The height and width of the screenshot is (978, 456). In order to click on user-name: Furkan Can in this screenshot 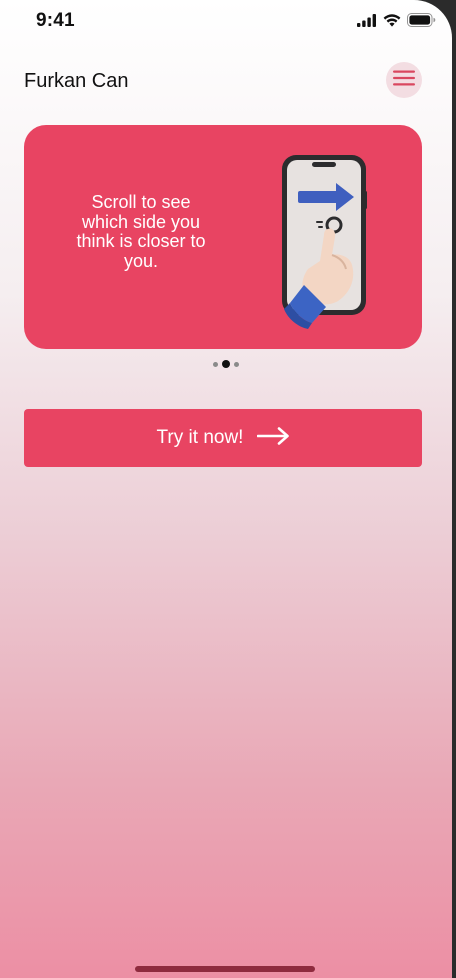, I will do `click(76, 81)`.